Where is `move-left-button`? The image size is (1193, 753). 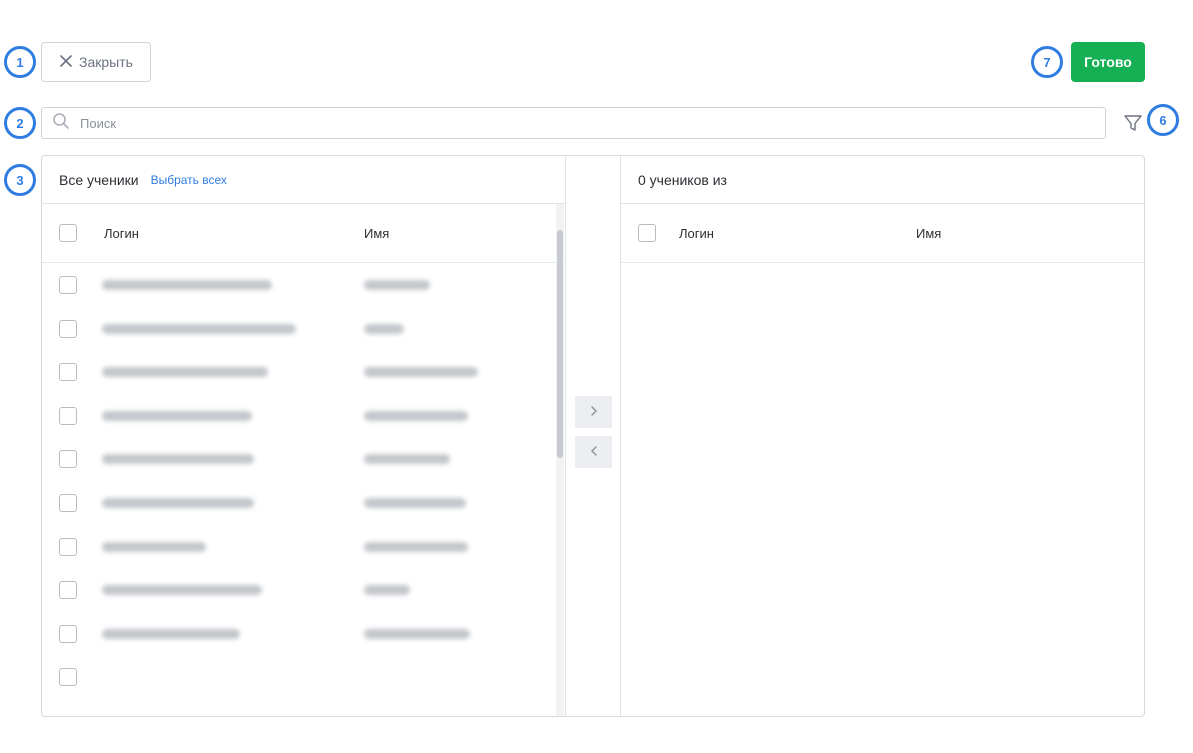
move-left-button is located at coordinates (593, 452).